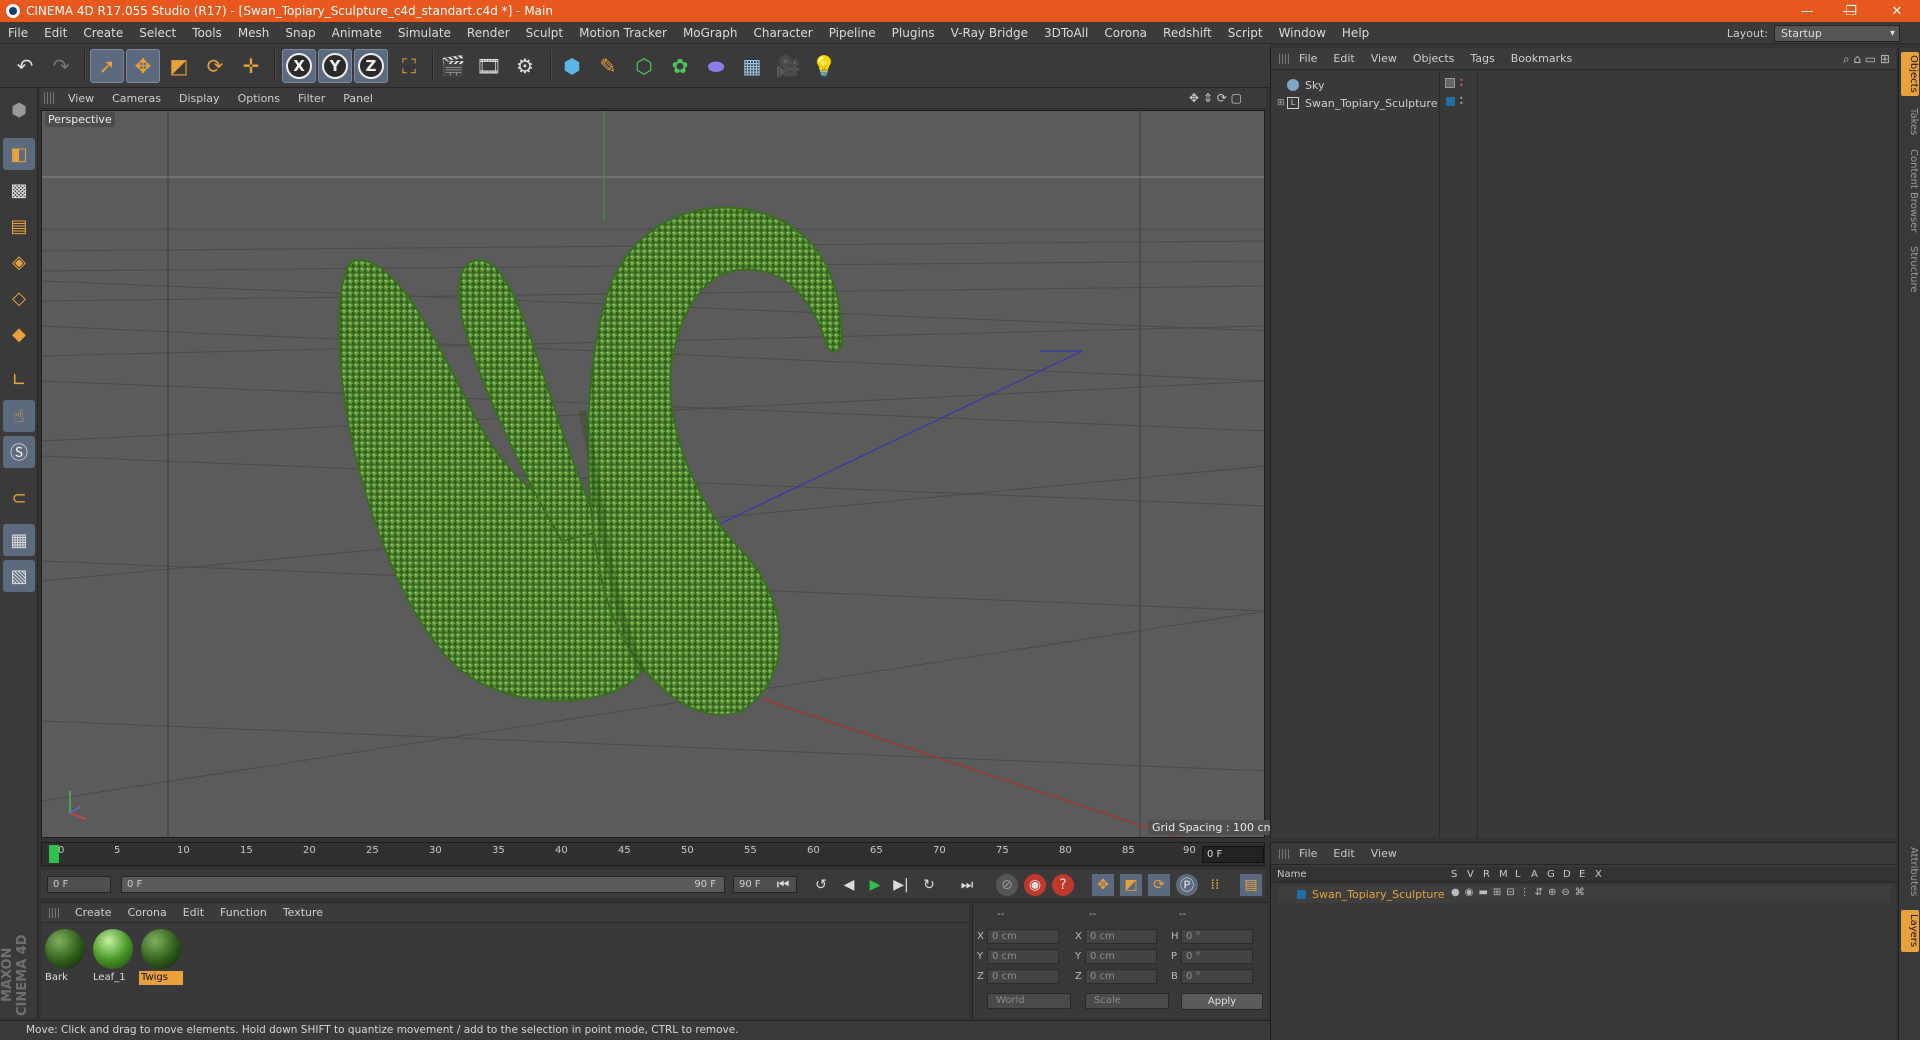 The width and height of the screenshot is (1920, 1040). I want to click on menu-tools: Tools, so click(207, 33).